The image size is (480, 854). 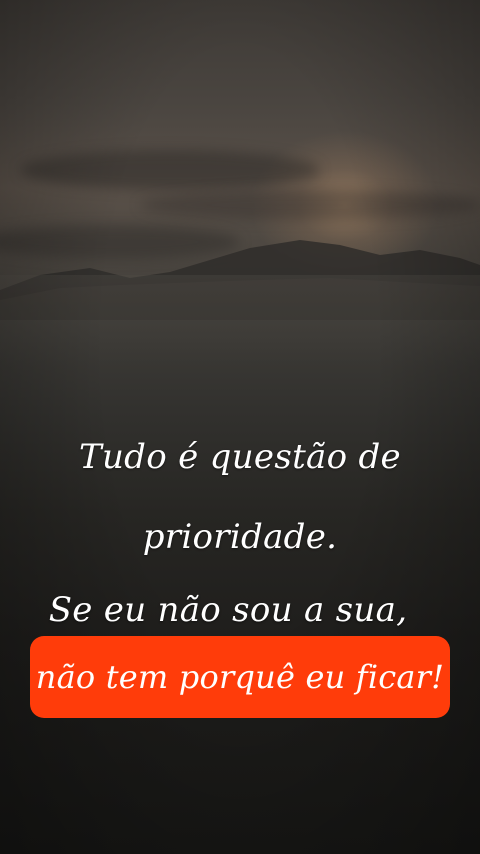 I want to click on quote-line-3: Se eu não sou a sua,, so click(x=228, y=610).